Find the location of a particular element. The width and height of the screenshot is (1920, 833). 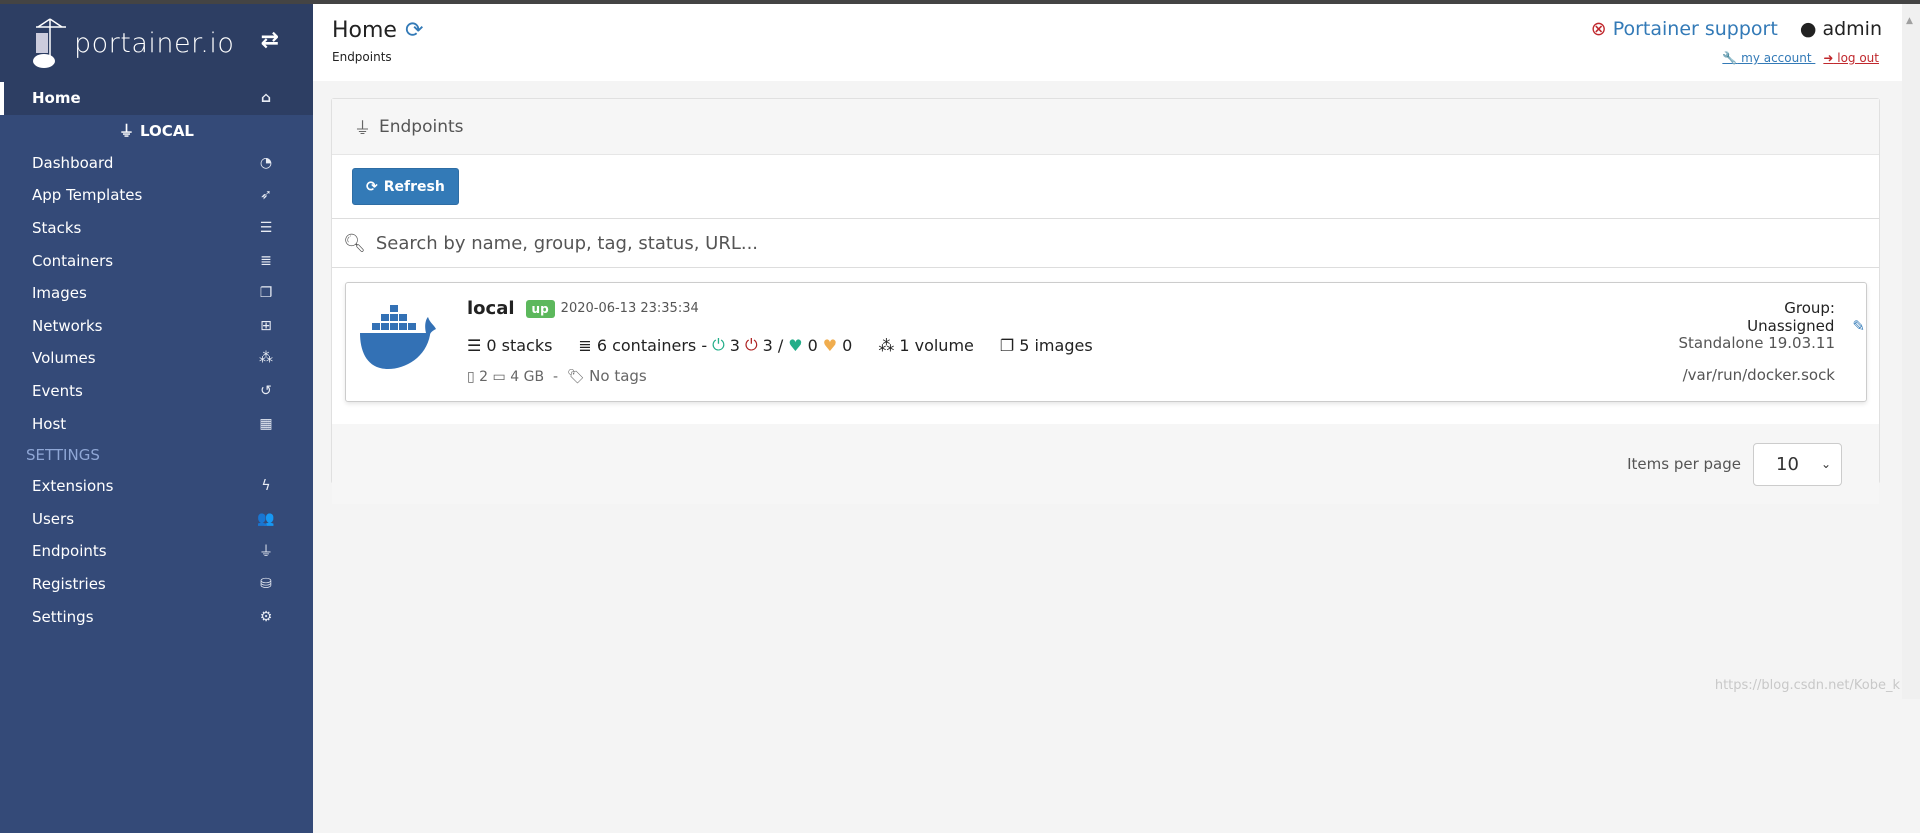

scrollbar: ▲ is located at coordinates (1911, 351).